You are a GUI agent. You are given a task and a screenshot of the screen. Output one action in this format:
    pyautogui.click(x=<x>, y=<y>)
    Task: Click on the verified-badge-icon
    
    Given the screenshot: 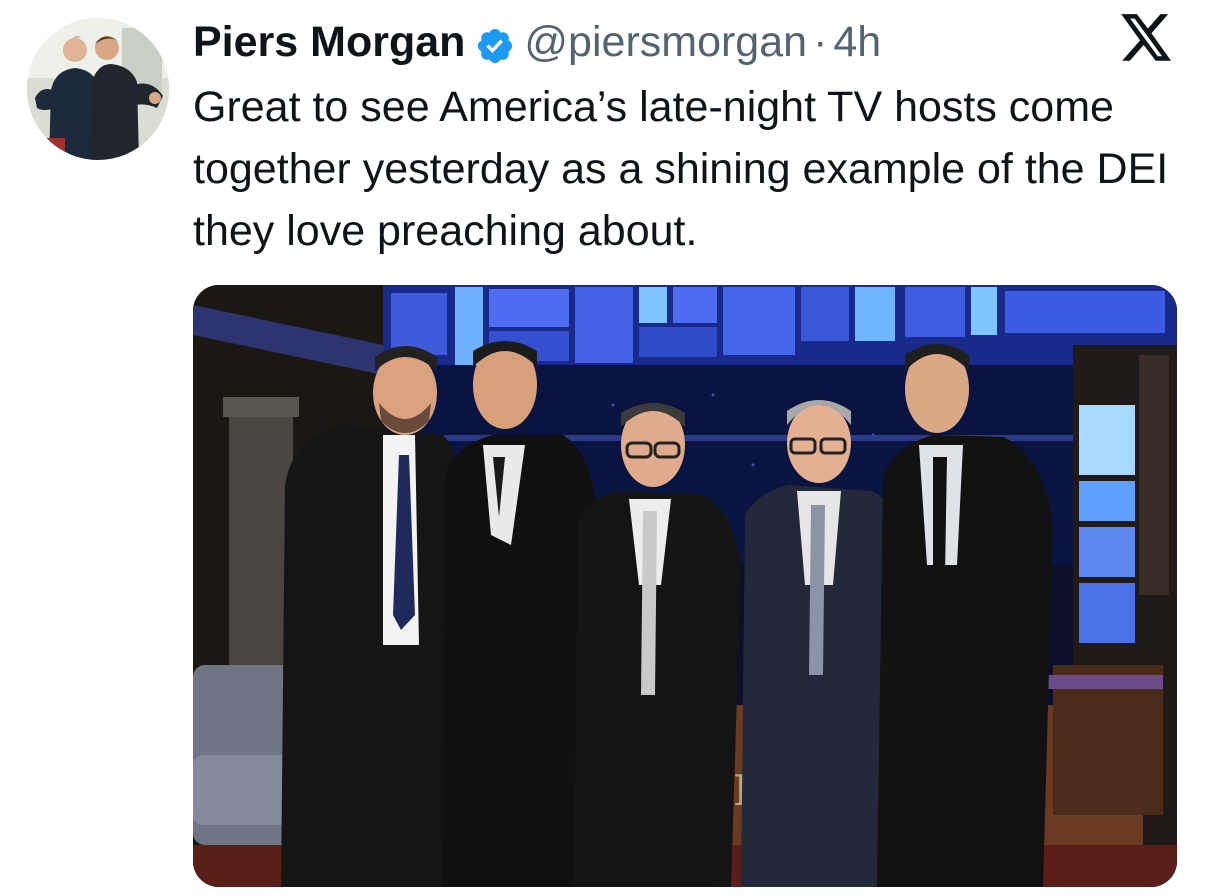 What is the action you would take?
    pyautogui.click(x=495, y=43)
    